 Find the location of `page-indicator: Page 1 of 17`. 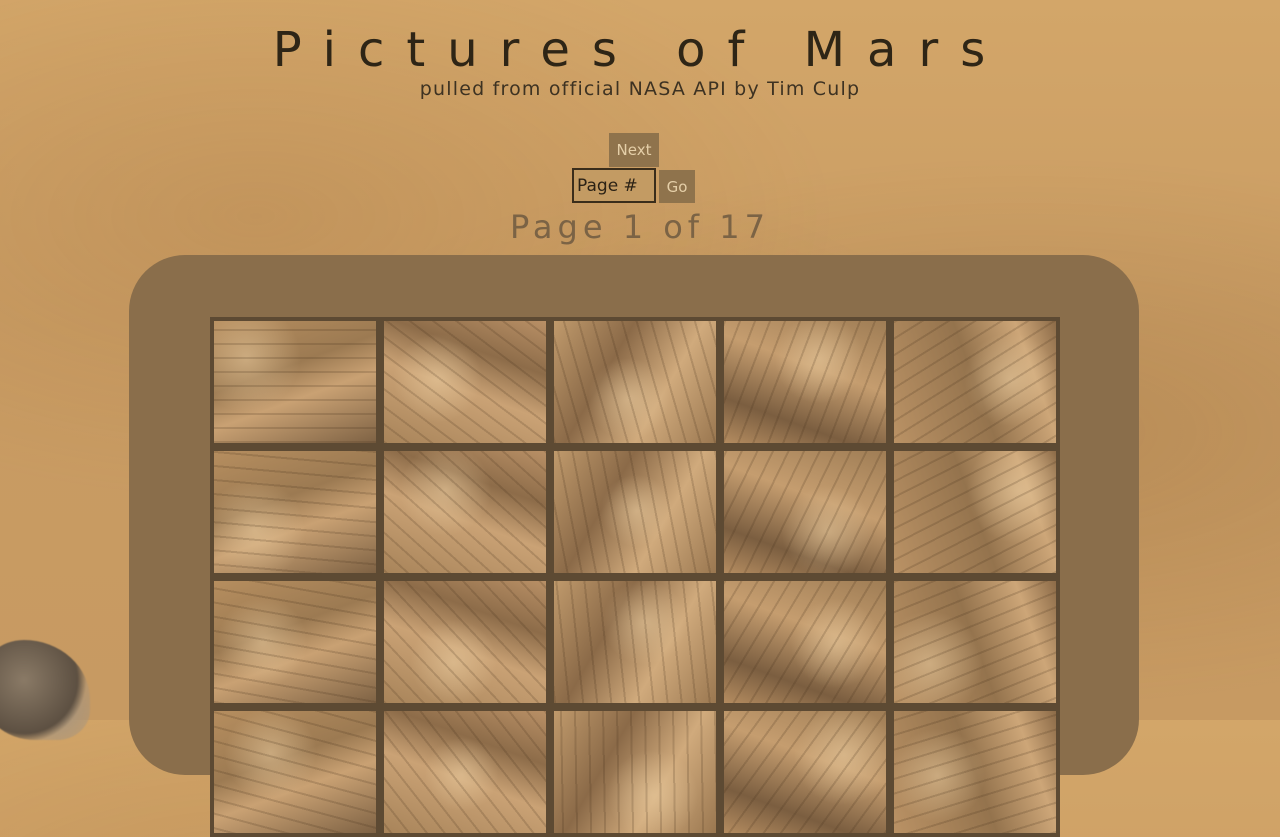

page-indicator: Page 1 of 17 is located at coordinates (640, 227).